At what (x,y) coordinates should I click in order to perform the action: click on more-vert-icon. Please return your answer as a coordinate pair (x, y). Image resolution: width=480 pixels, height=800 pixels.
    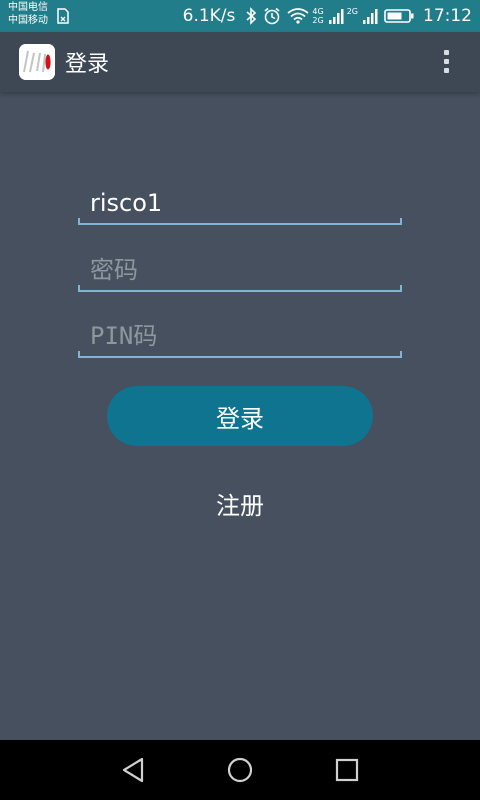
    Looking at the image, I should click on (446, 62).